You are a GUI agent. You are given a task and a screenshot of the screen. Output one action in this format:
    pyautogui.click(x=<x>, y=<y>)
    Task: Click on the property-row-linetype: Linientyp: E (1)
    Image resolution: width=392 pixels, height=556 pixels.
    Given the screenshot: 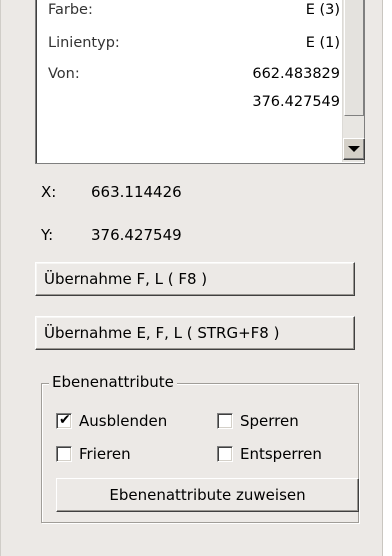 What is the action you would take?
    pyautogui.click(x=194, y=43)
    